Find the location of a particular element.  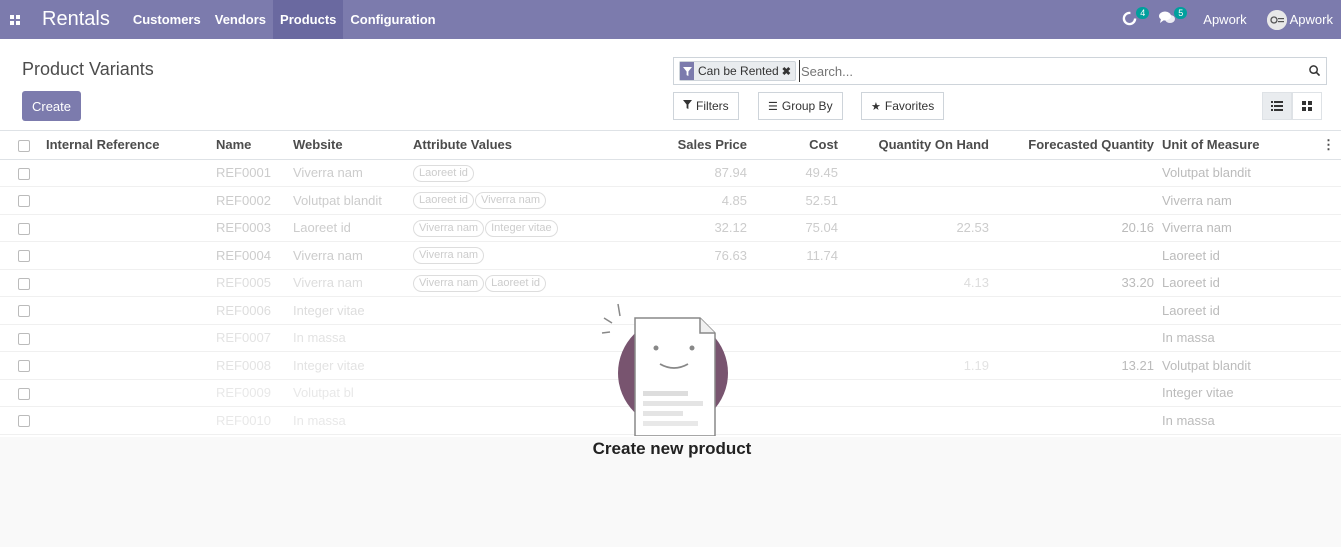

col-quantity-on-hand: Quantity On Hand is located at coordinates (917, 145).